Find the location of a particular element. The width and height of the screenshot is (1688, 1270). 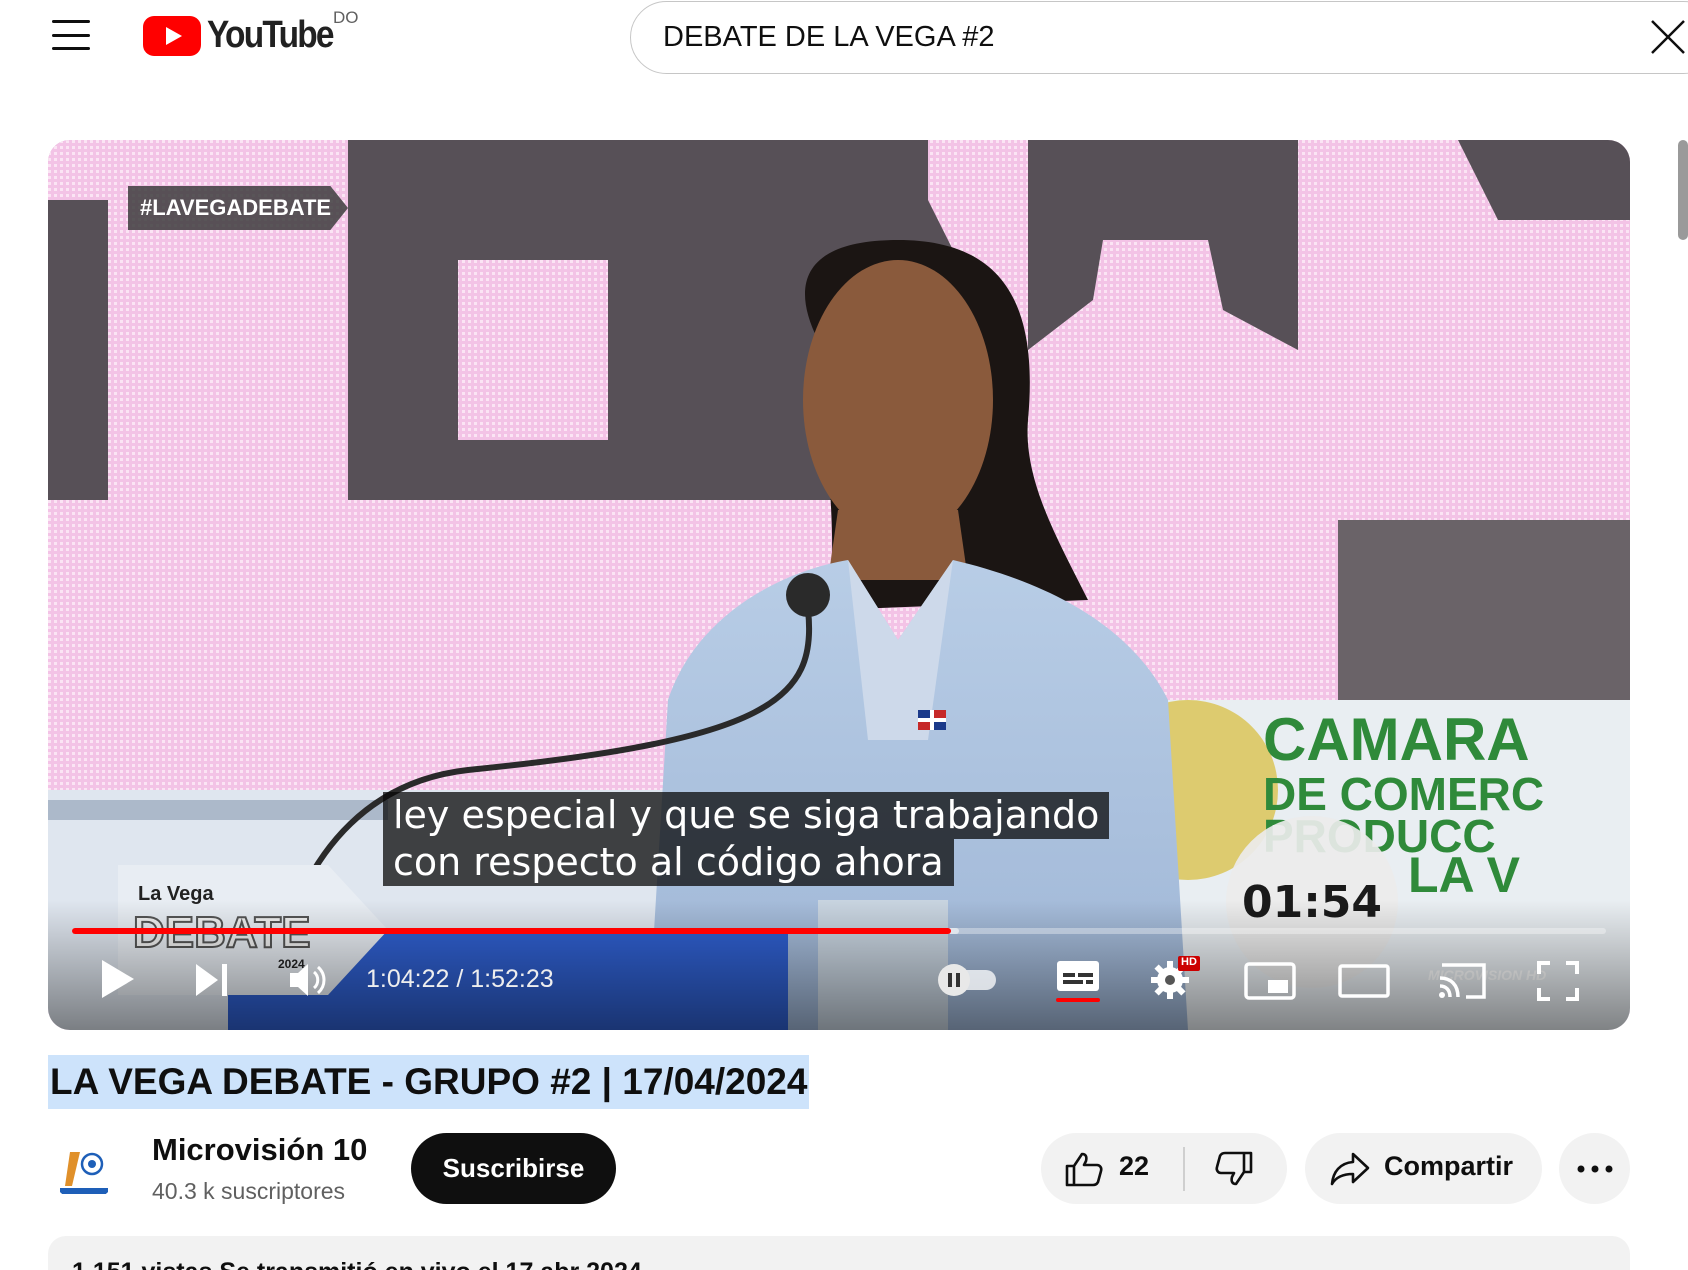

share-button: Compartir is located at coordinates (1423, 1168).